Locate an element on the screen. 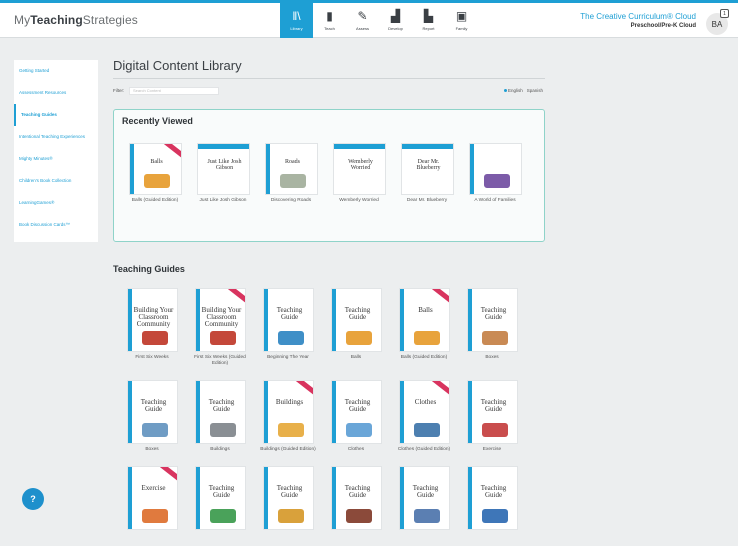 The image size is (738, 546). content-card: Clothes Clothes (Guided Edition) is located at coordinates (424, 416).